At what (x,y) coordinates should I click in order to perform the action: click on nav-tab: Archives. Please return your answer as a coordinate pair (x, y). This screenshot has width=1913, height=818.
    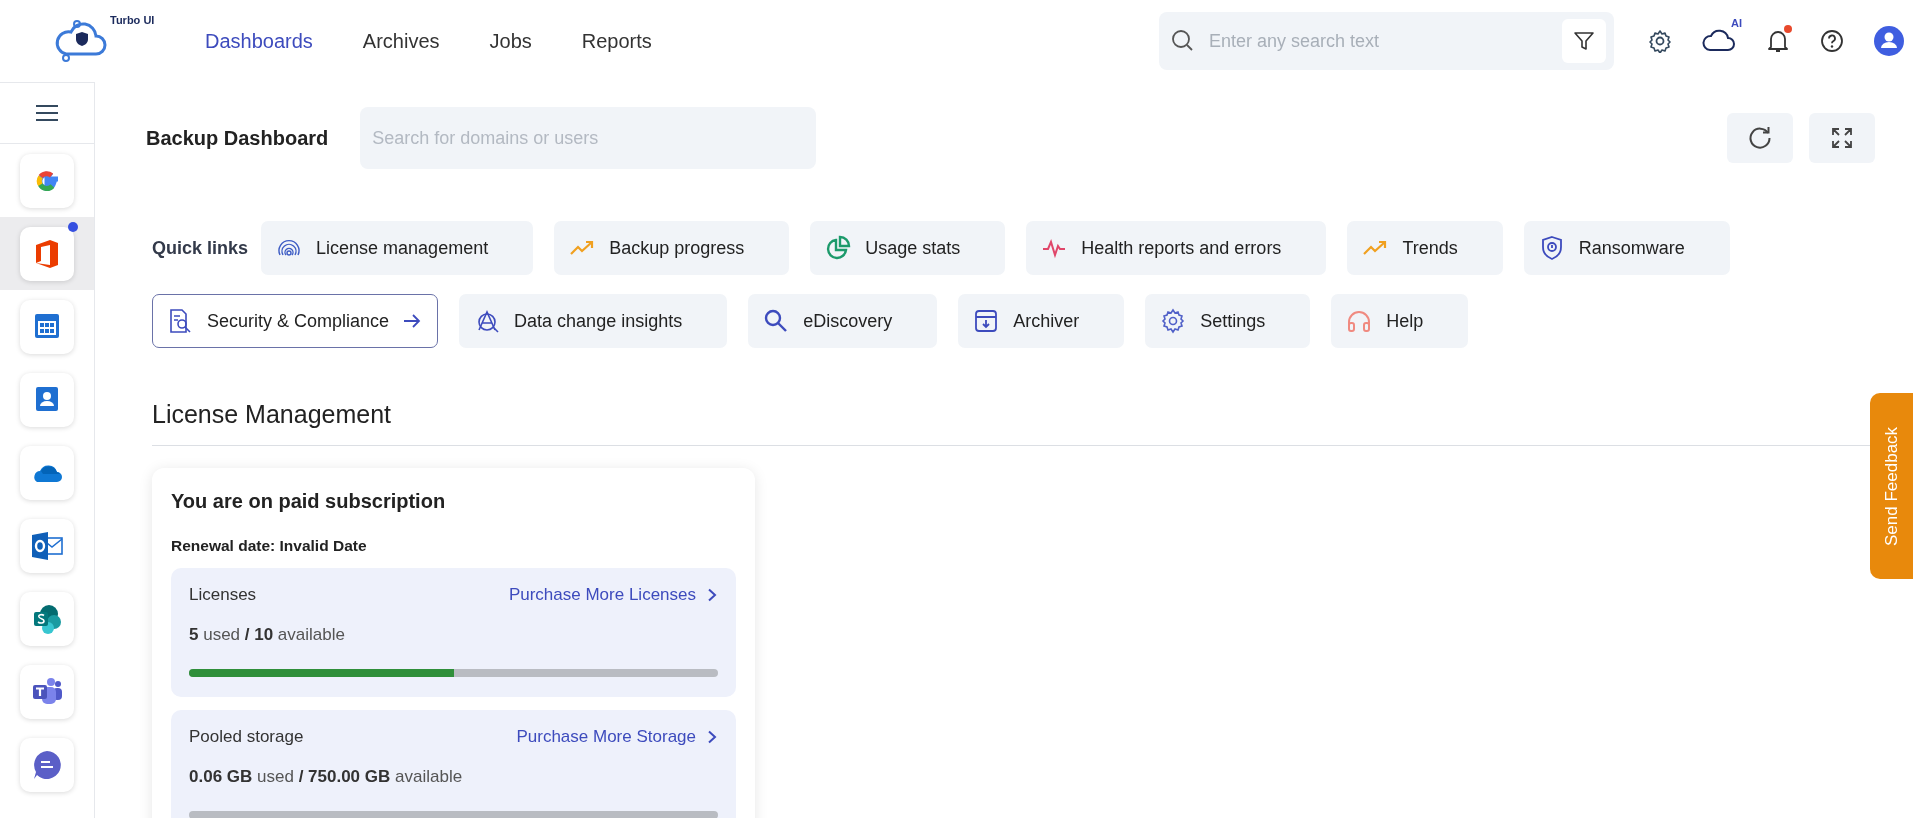
    Looking at the image, I should click on (401, 41).